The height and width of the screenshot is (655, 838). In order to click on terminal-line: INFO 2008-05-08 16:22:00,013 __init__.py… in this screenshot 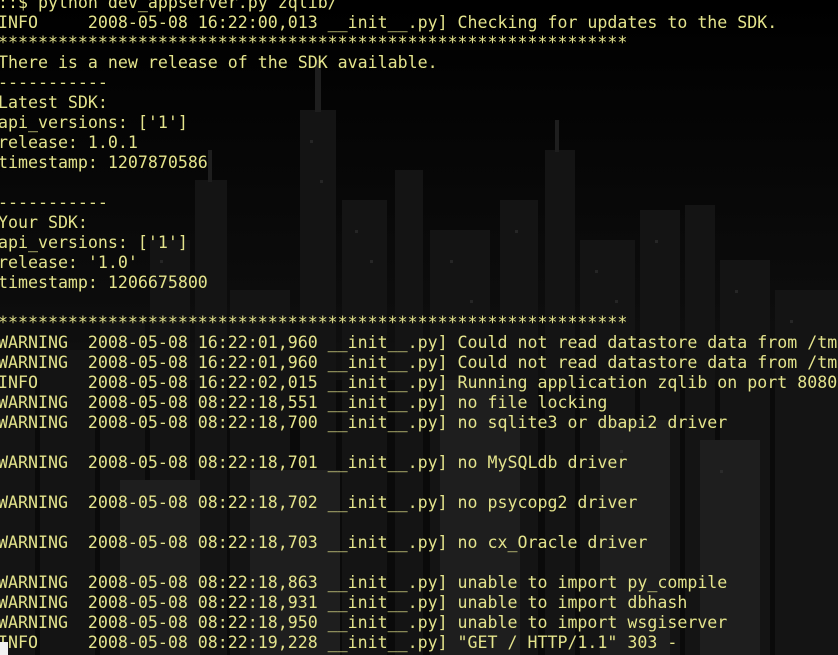, I will do `click(389, 22)`.